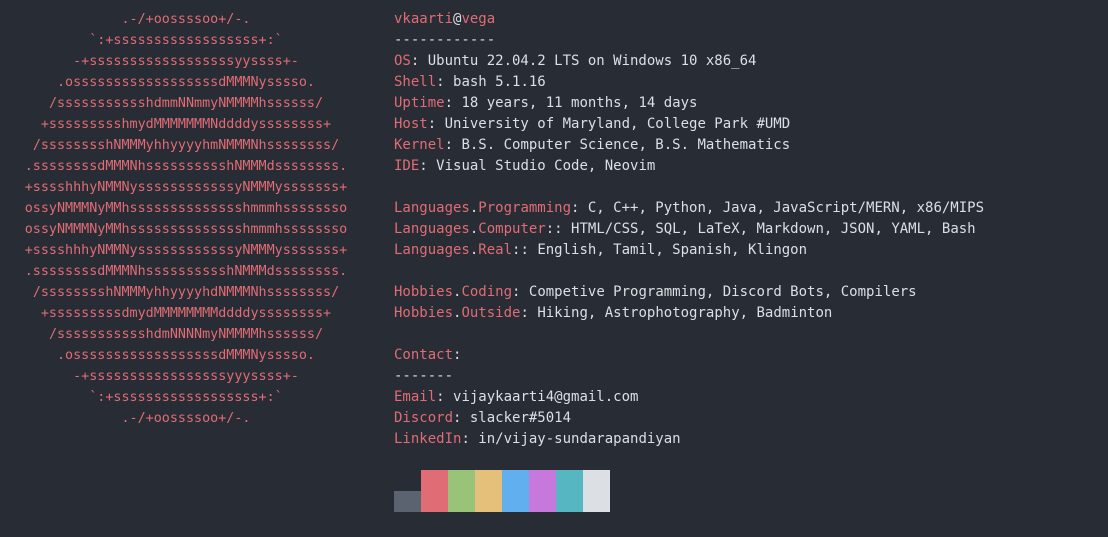 The height and width of the screenshot is (537, 1108). I want to click on info-subkey: Coding, so click(487, 292).